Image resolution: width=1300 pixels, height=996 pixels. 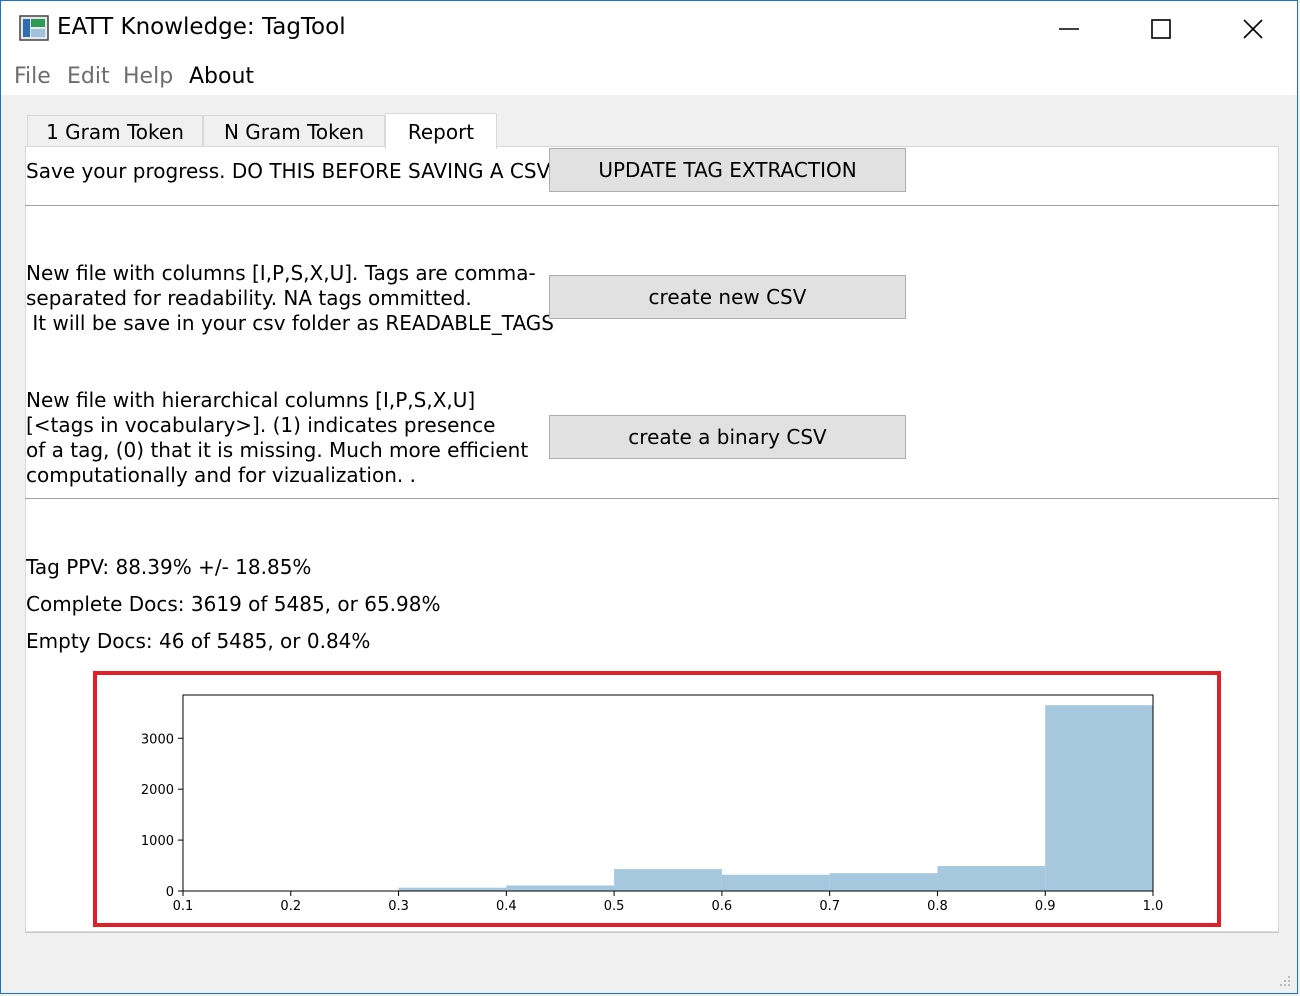 I want to click on close-icon, so click(x=1253, y=29).